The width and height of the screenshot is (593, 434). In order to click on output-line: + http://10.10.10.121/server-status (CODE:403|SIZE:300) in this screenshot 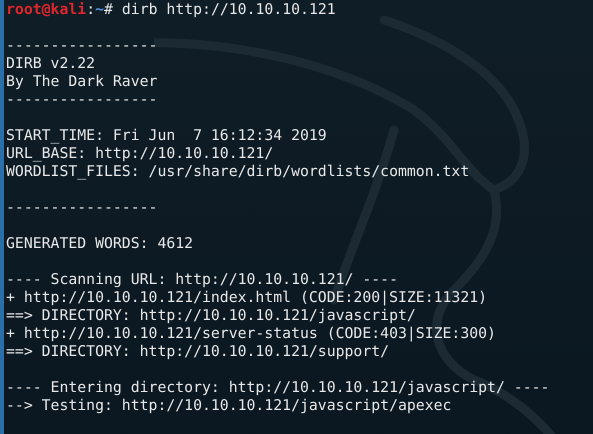, I will do `click(251, 334)`.